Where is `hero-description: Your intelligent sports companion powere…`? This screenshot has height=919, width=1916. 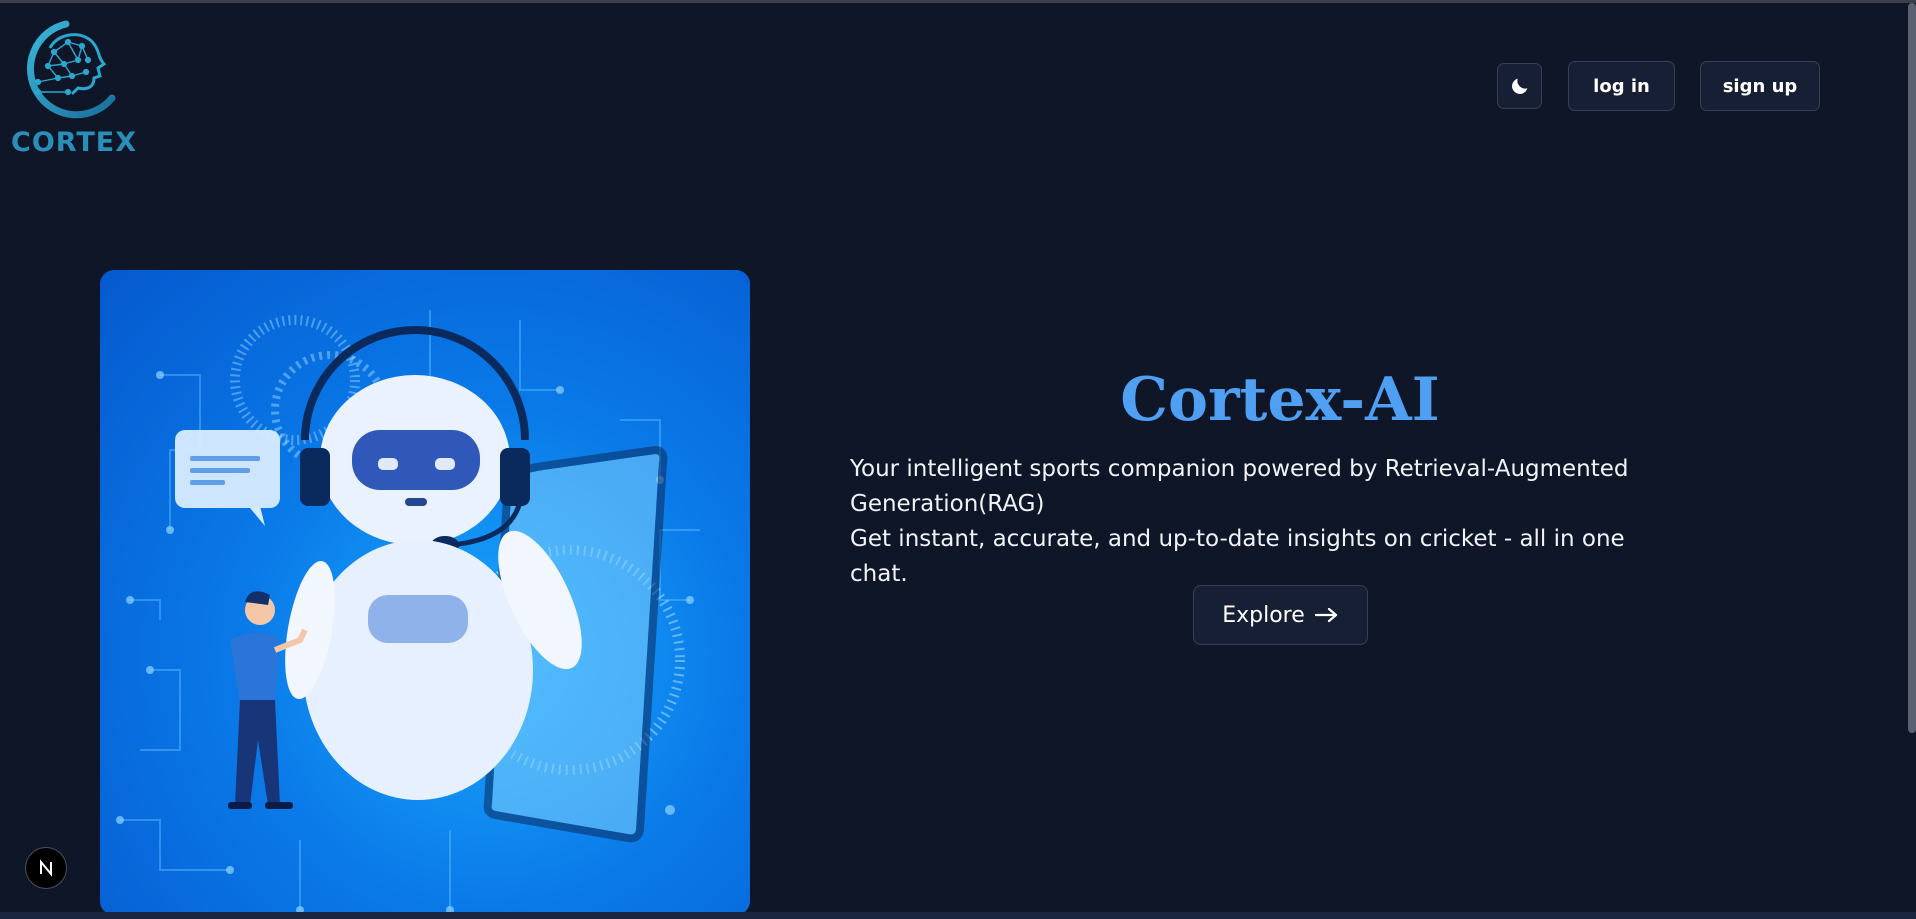
hero-description: Your intelligent sports companion powere… is located at coordinates (1265, 522).